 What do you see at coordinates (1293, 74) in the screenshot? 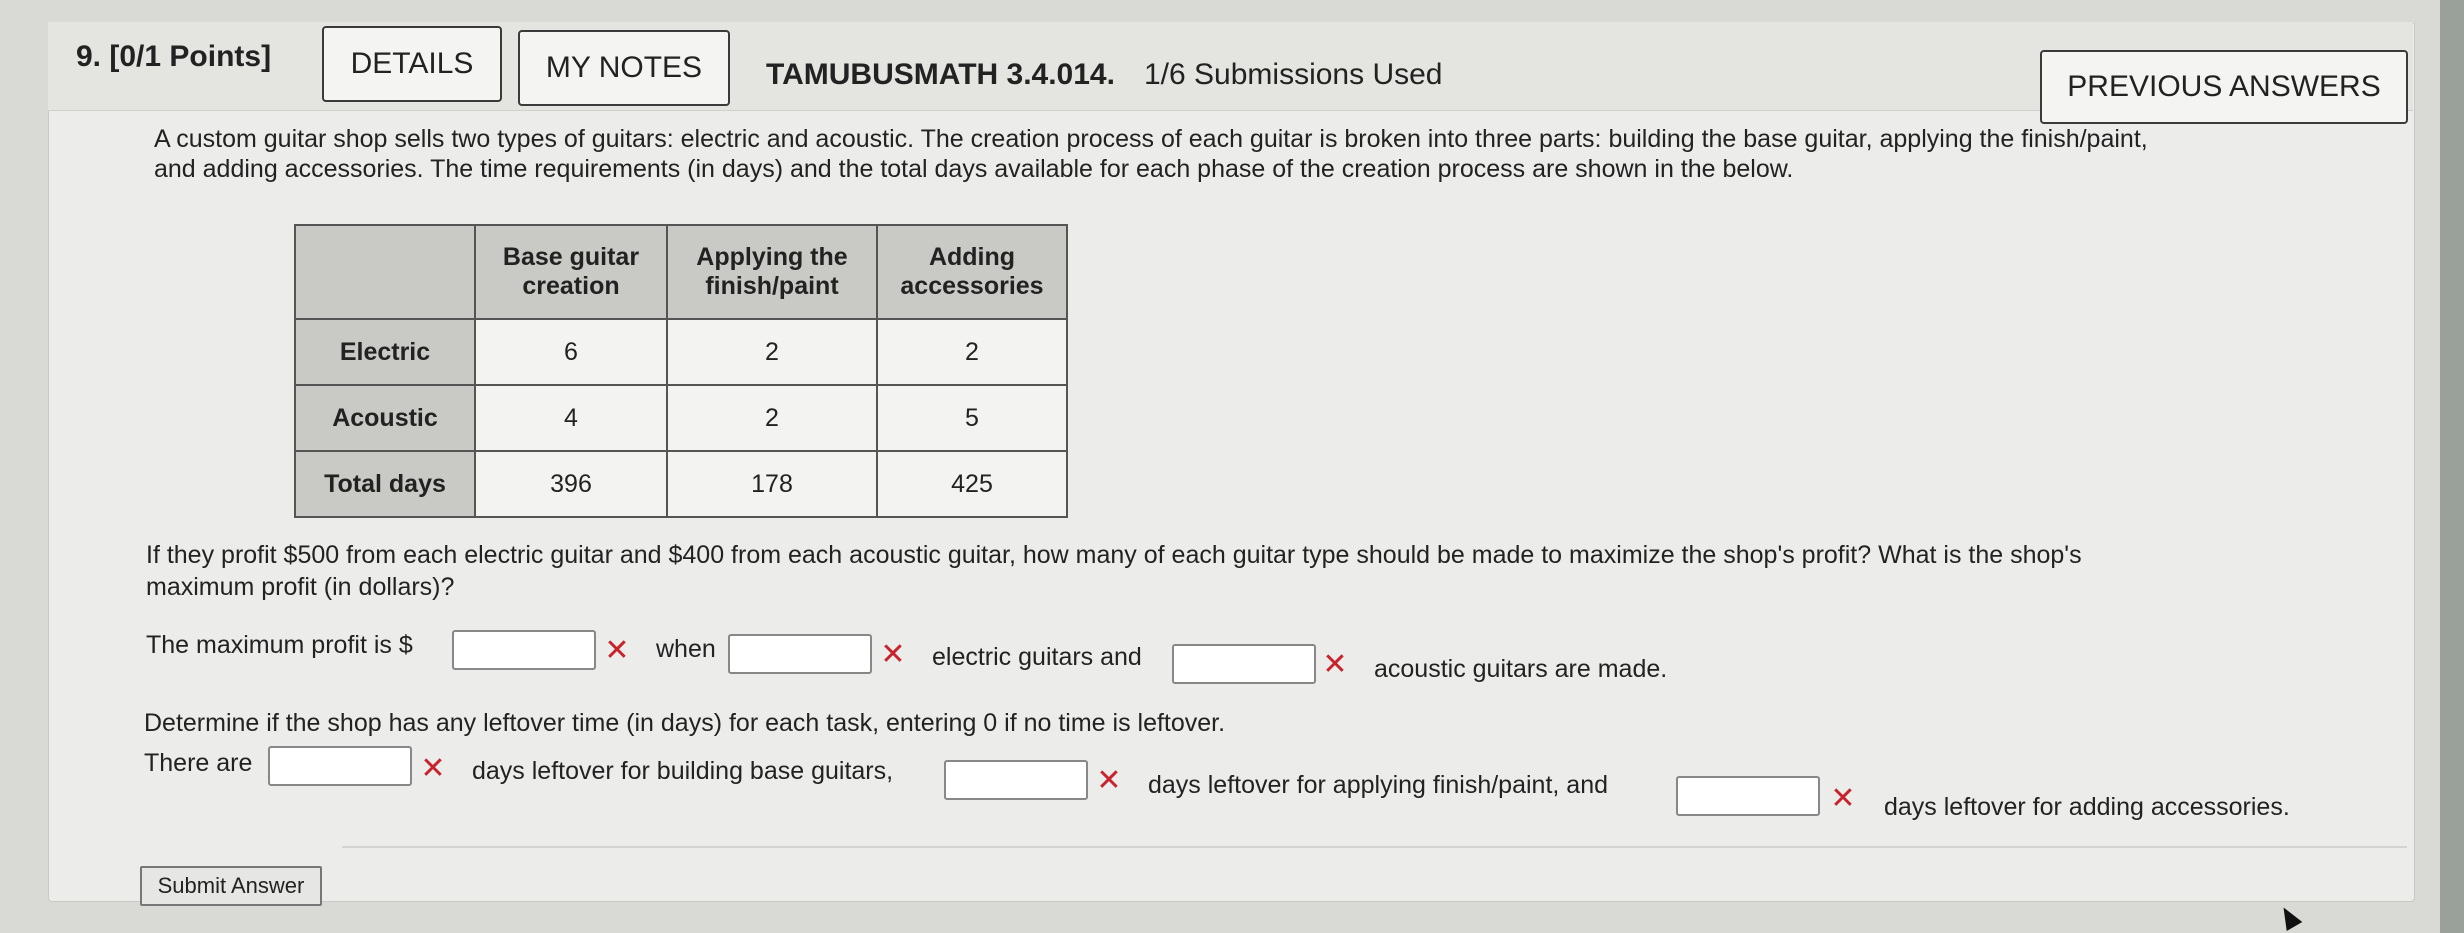
I see `submissions-used: 1/6 Submissions Used` at bounding box center [1293, 74].